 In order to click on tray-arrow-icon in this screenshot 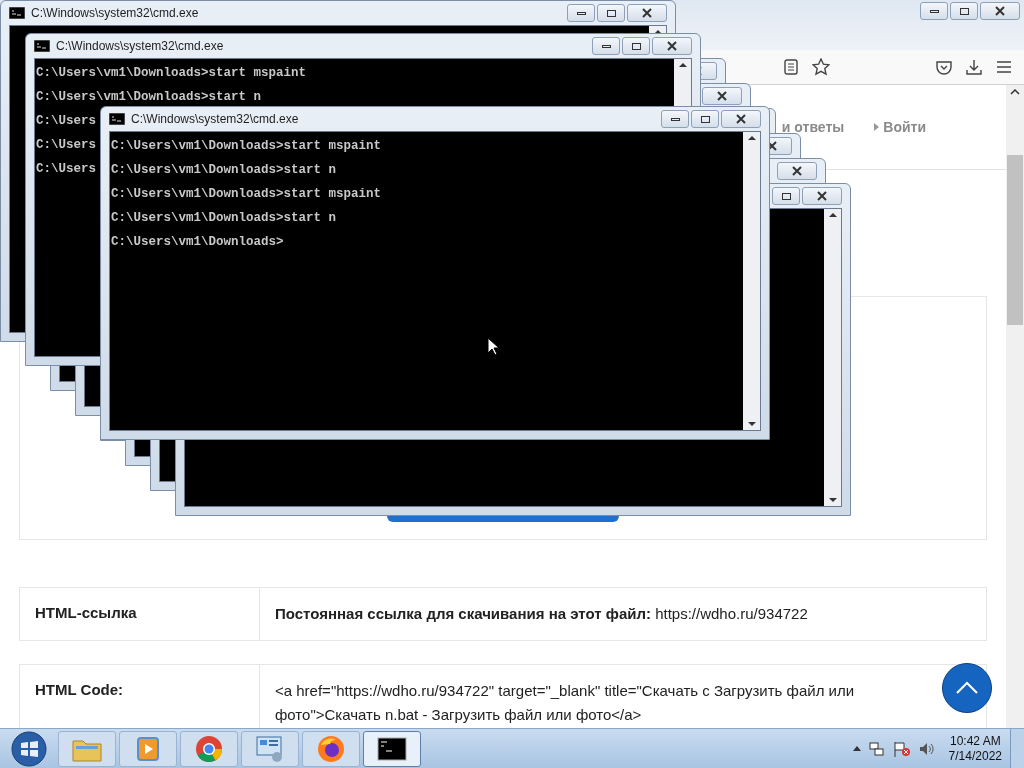, I will do `click(856, 748)`.